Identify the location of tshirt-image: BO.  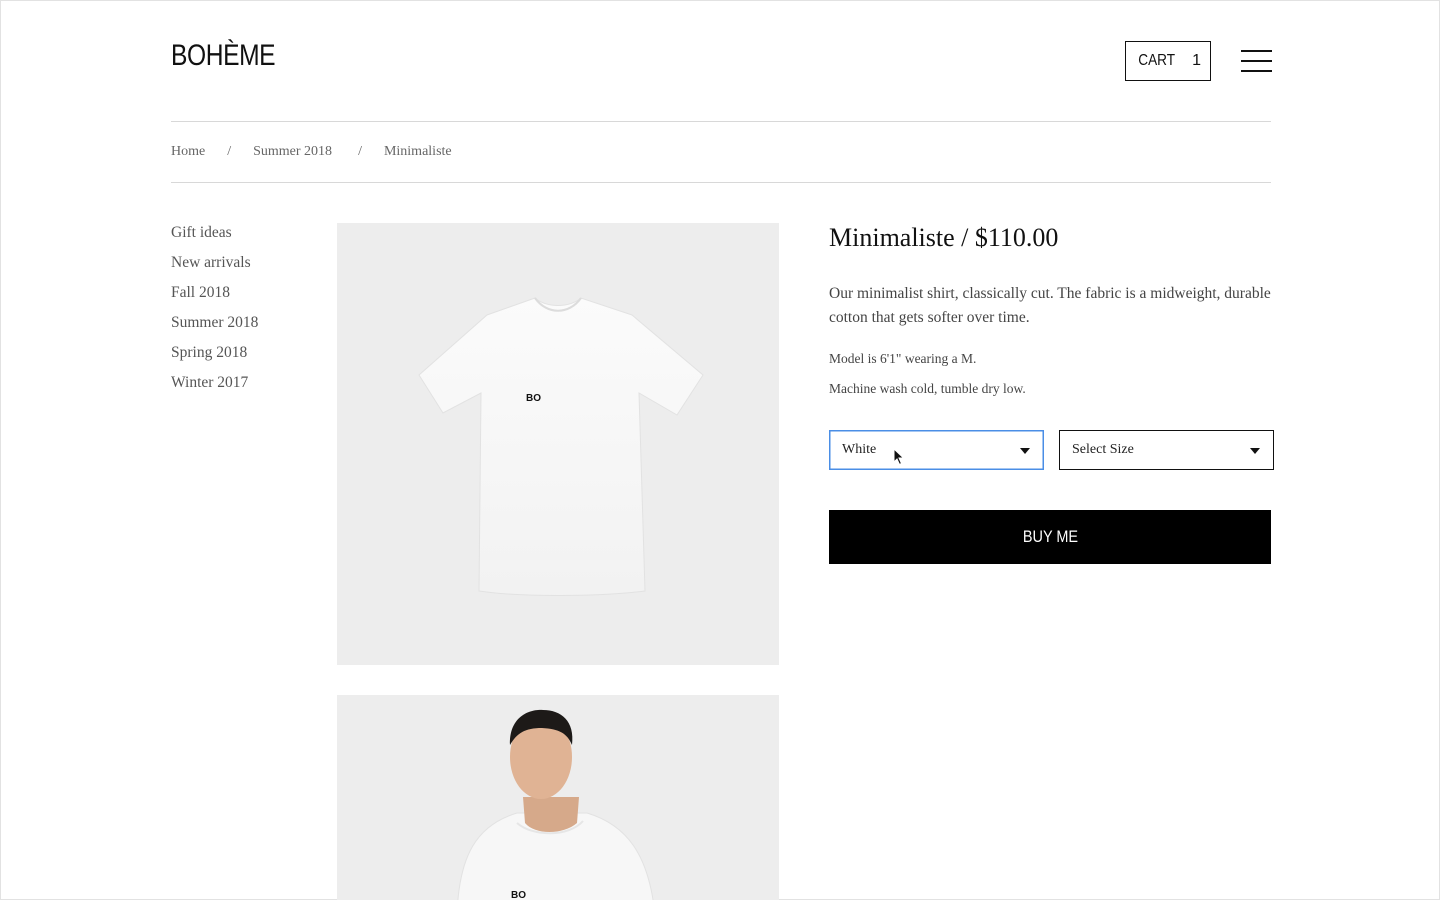
(561, 446).